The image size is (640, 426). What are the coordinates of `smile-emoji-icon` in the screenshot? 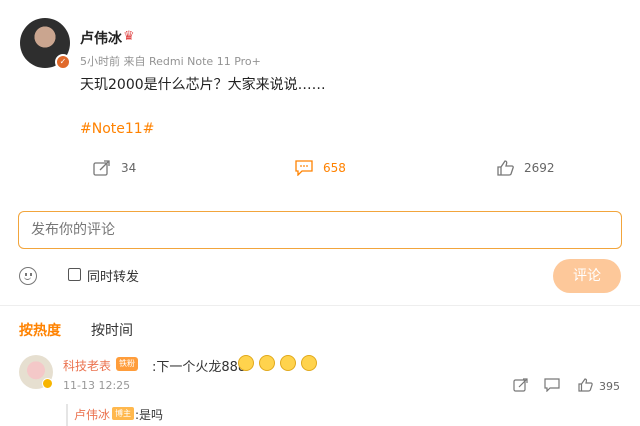 It's located at (246, 363).